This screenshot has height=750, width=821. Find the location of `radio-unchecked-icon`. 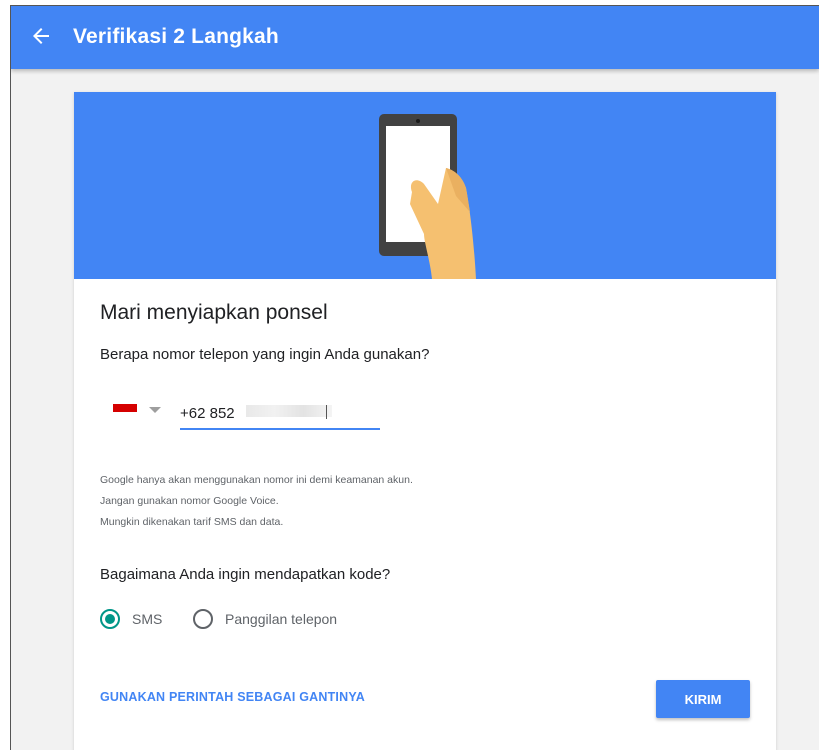

radio-unchecked-icon is located at coordinates (203, 619).